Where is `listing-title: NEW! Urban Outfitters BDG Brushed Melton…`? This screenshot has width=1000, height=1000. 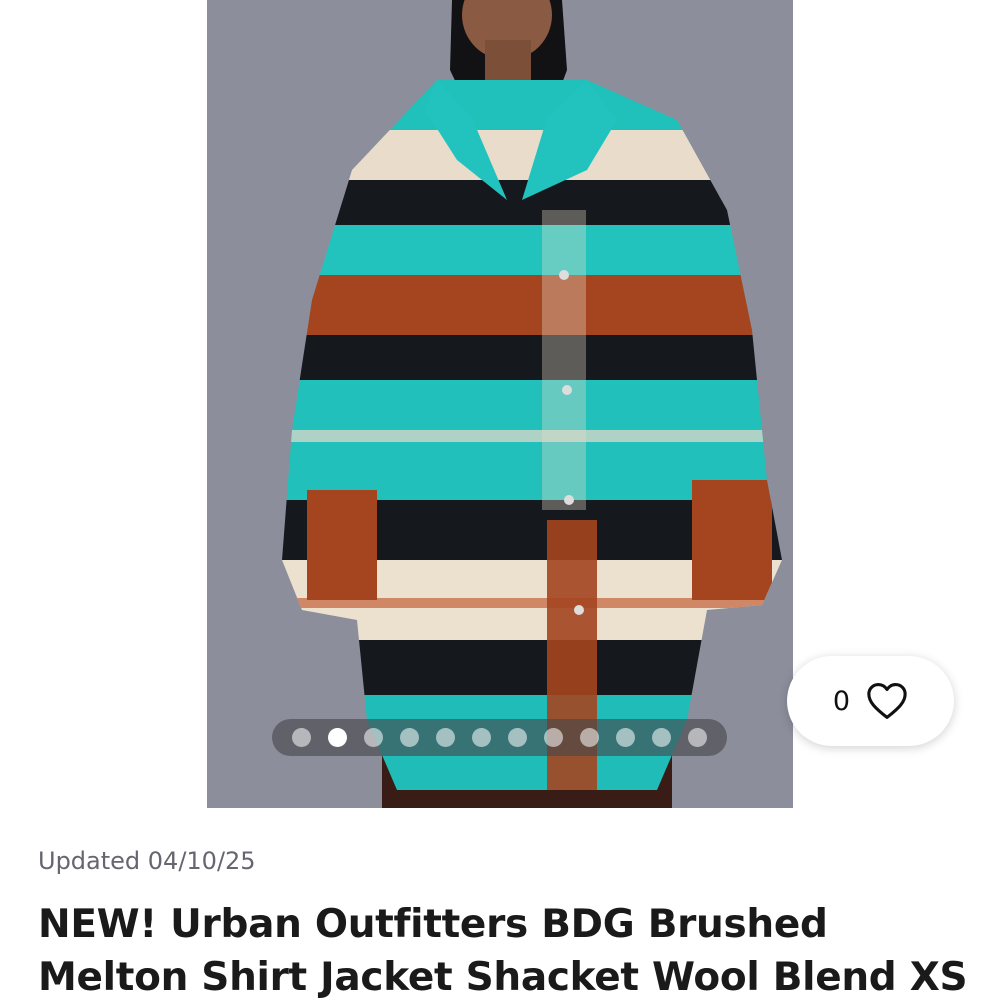
listing-title: NEW! Urban Outfitters BDG Brushed Melton… is located at coordinates (503, 951).